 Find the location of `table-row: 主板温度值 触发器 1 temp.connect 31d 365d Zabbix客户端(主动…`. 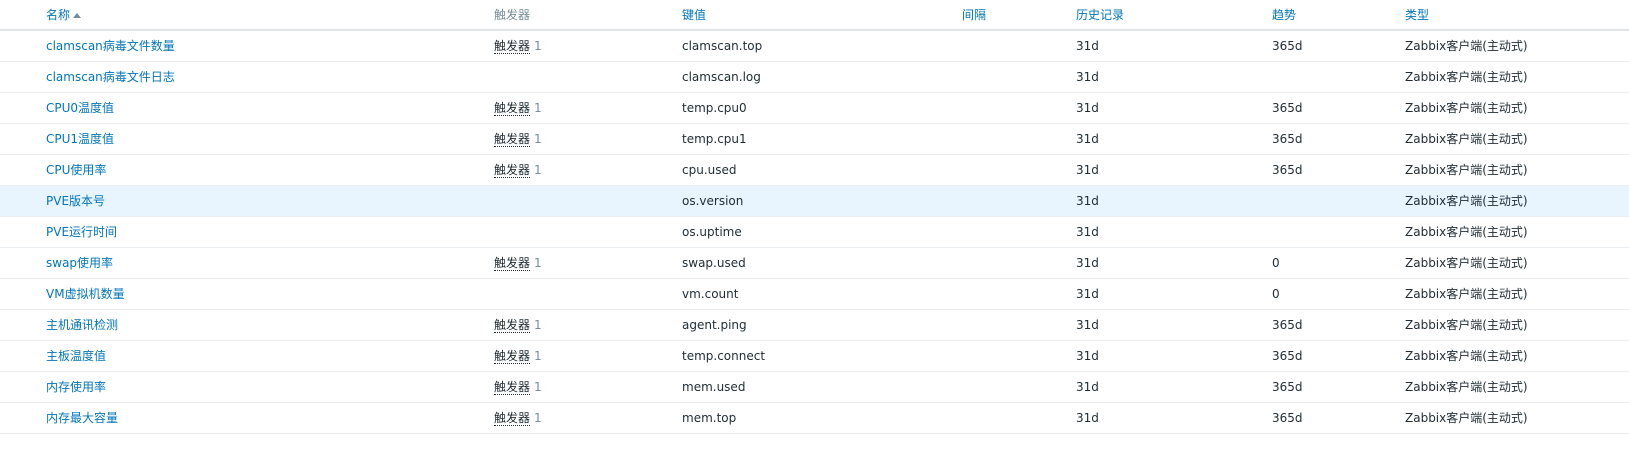

table-row: 主板温度值 触发器 1 temp.connect 31d 365d Zabbix客户端(主动… is located at coordinates (814, 356).